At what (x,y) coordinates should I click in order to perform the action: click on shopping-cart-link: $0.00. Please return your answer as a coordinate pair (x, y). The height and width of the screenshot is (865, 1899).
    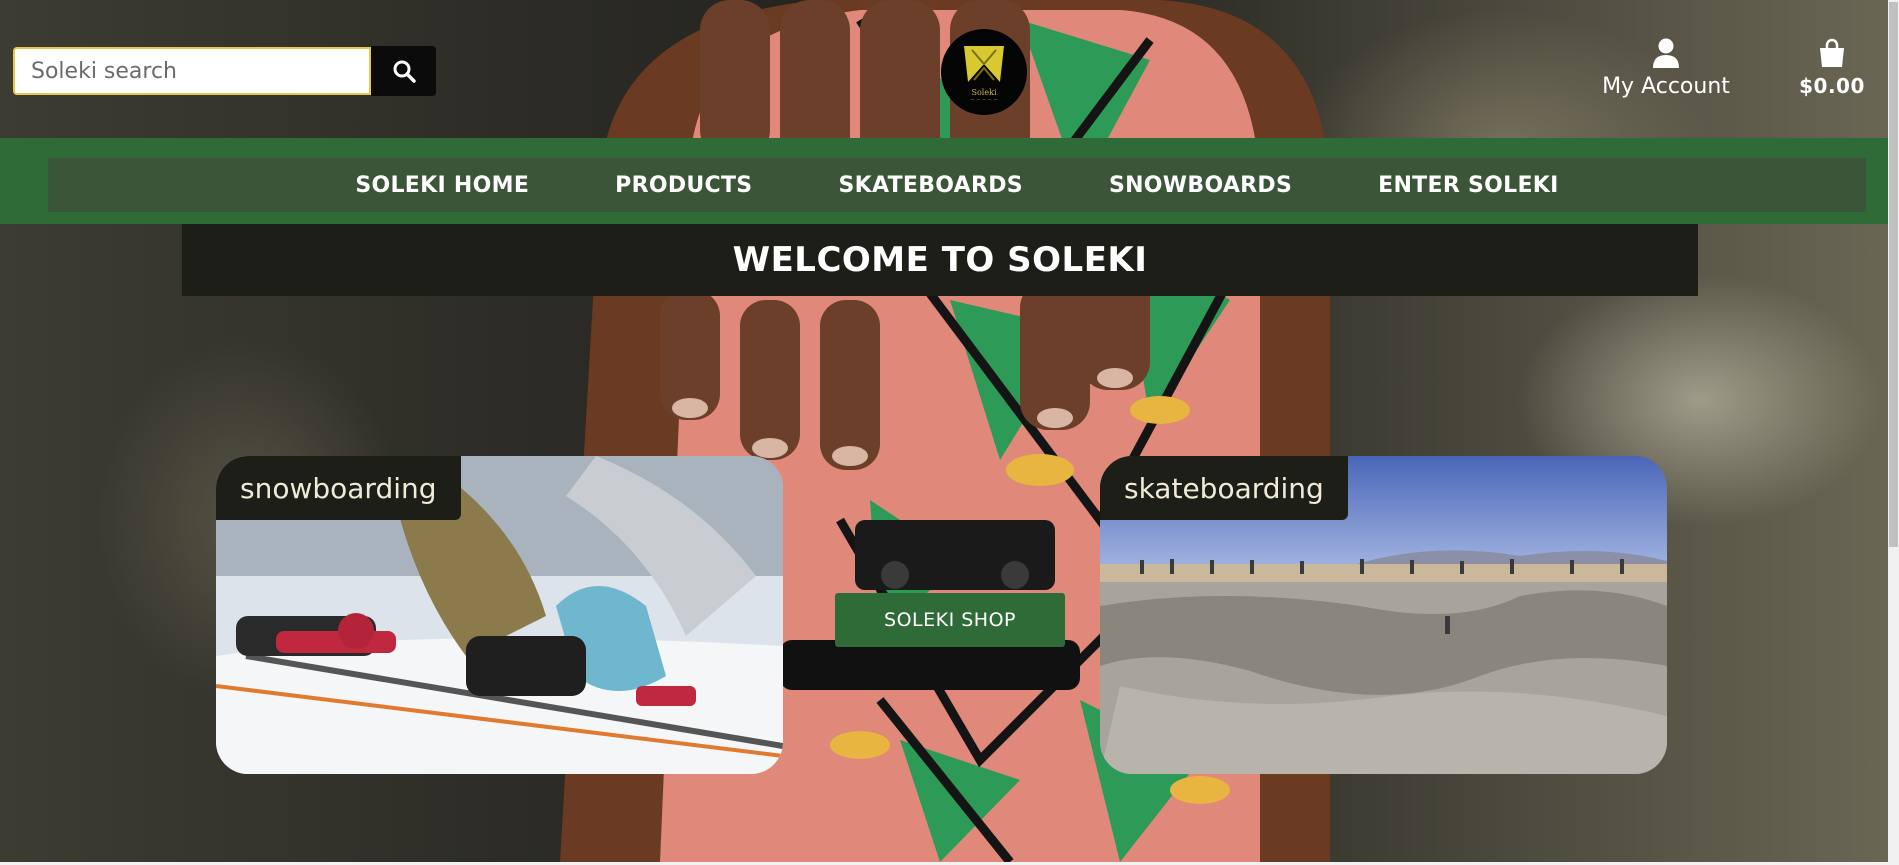
    Looking at the image, I should click on (1832, 68).